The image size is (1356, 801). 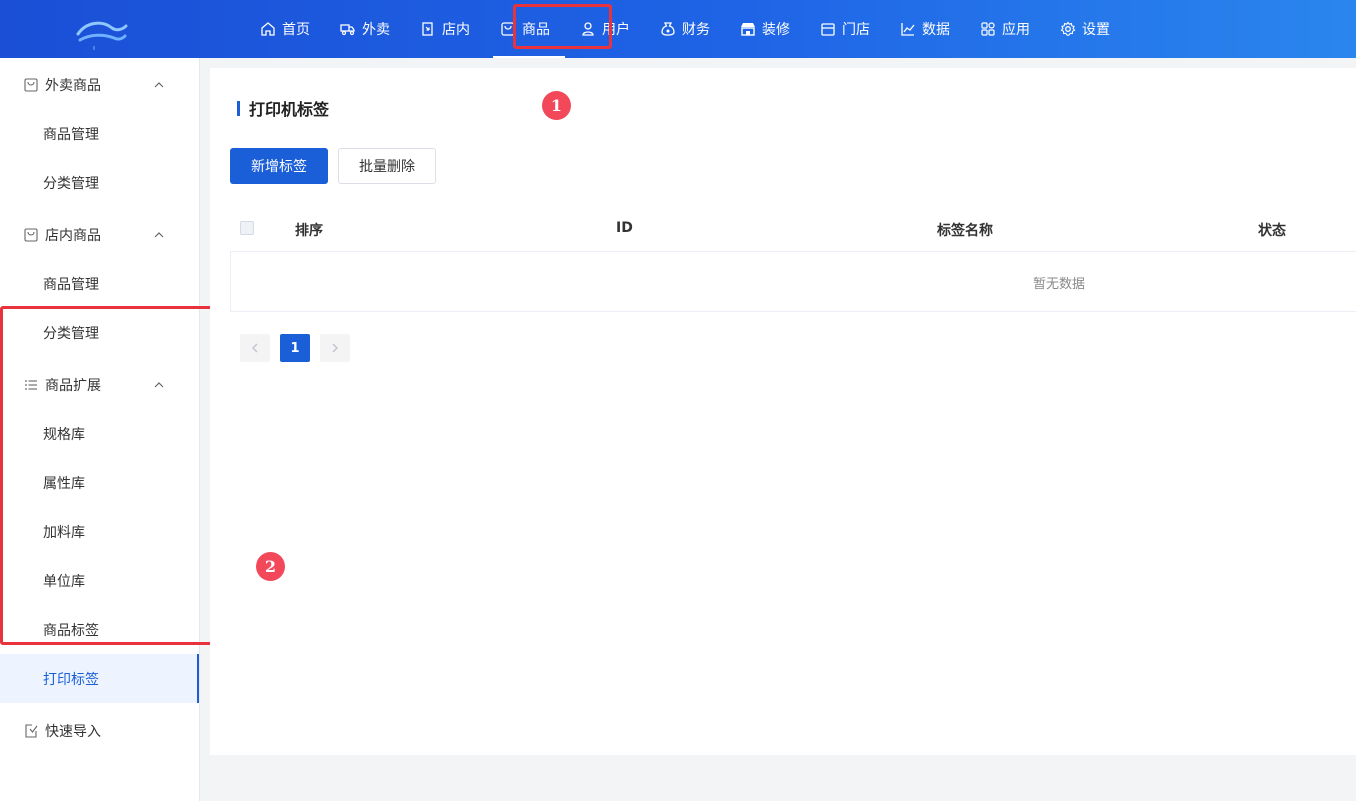 I want to click on nav-label: 商品, so click(x=536, y=30).